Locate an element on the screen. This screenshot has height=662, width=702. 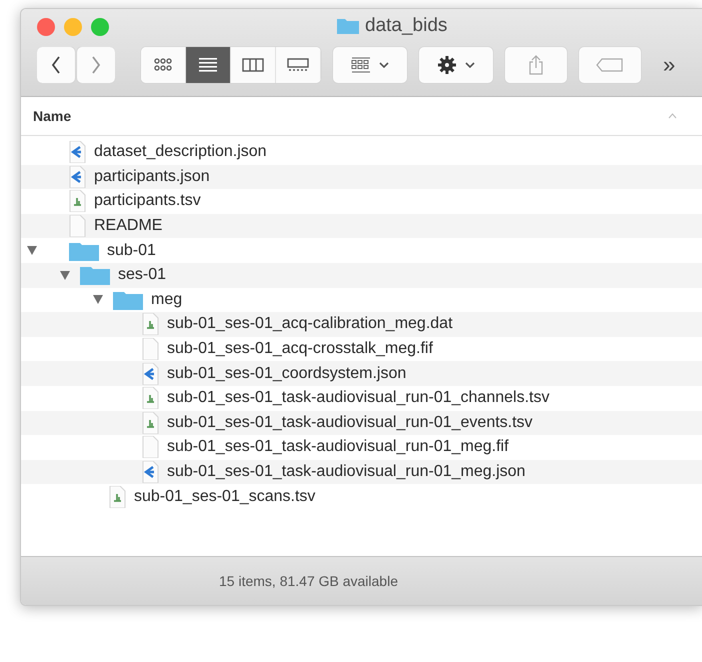
file-name: participants.json is located at coordinates (152, 177).